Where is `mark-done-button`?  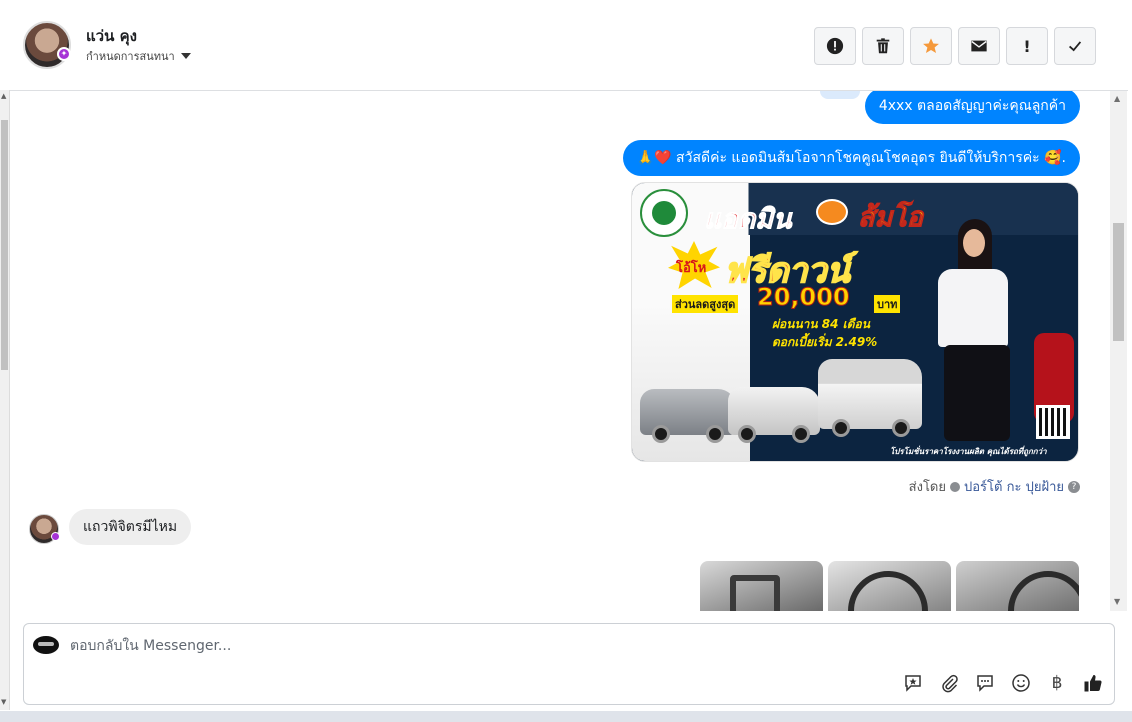
mark-done-button is located at coordinates (1075, 46).